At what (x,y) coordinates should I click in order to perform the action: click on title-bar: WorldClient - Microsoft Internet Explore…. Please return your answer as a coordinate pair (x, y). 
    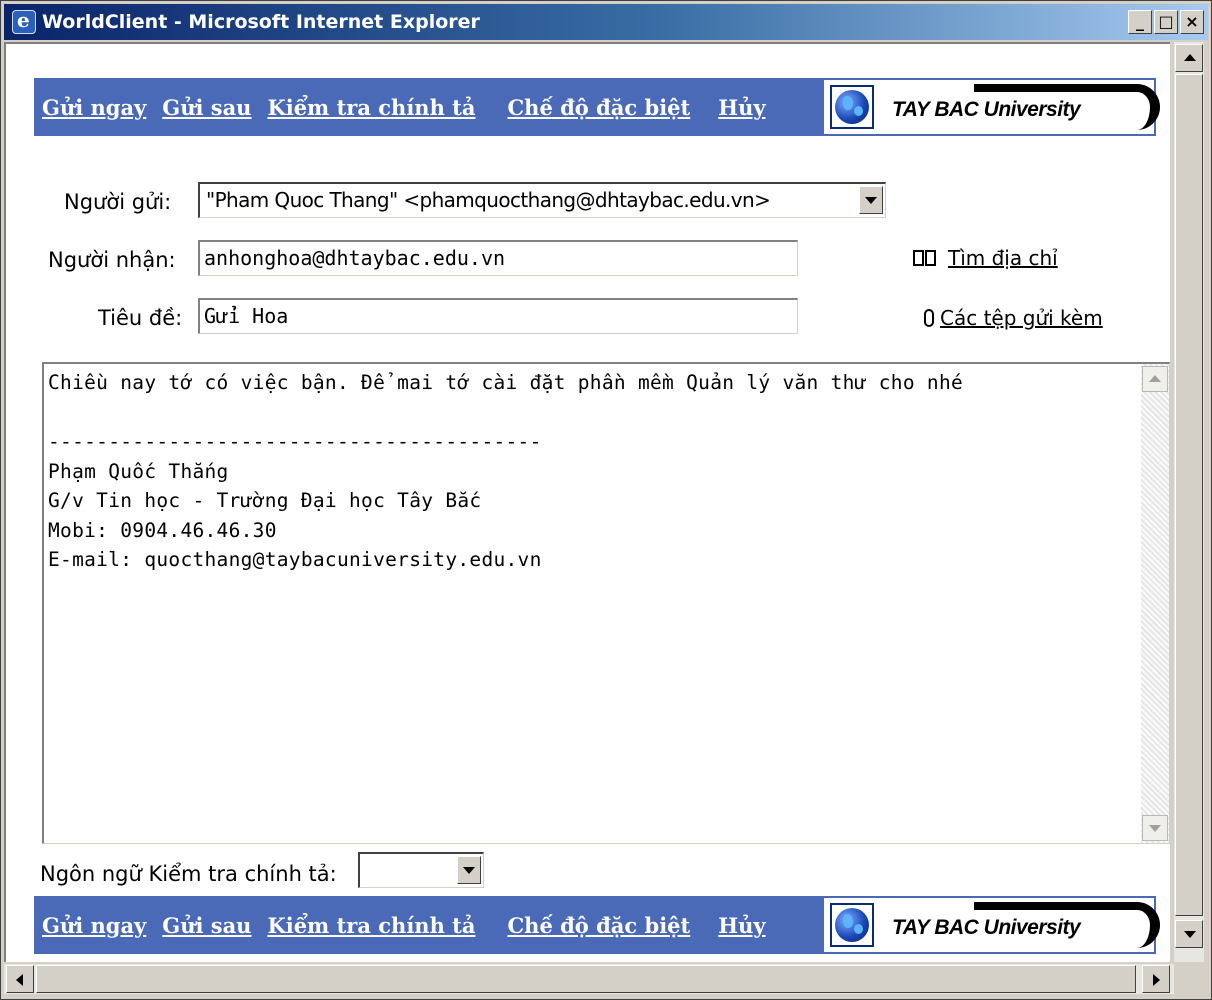
    Looking at the image, I should click on (606, 22).